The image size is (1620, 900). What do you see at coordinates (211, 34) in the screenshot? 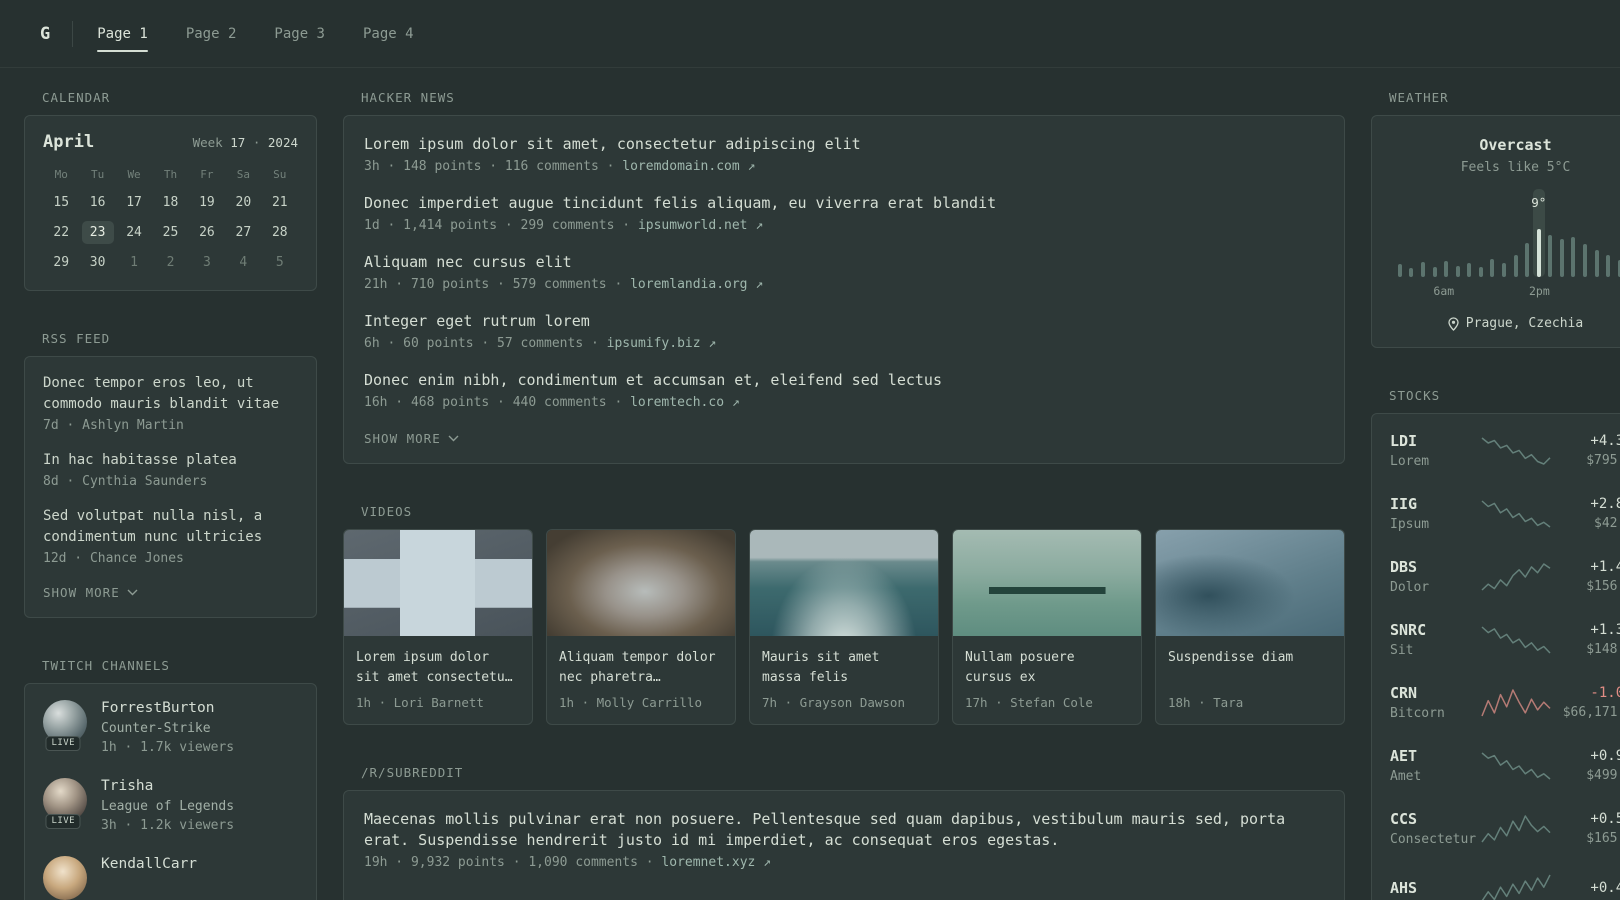
I see `nav-tab-page-2: Page 2` at bounding box center [211, 34].